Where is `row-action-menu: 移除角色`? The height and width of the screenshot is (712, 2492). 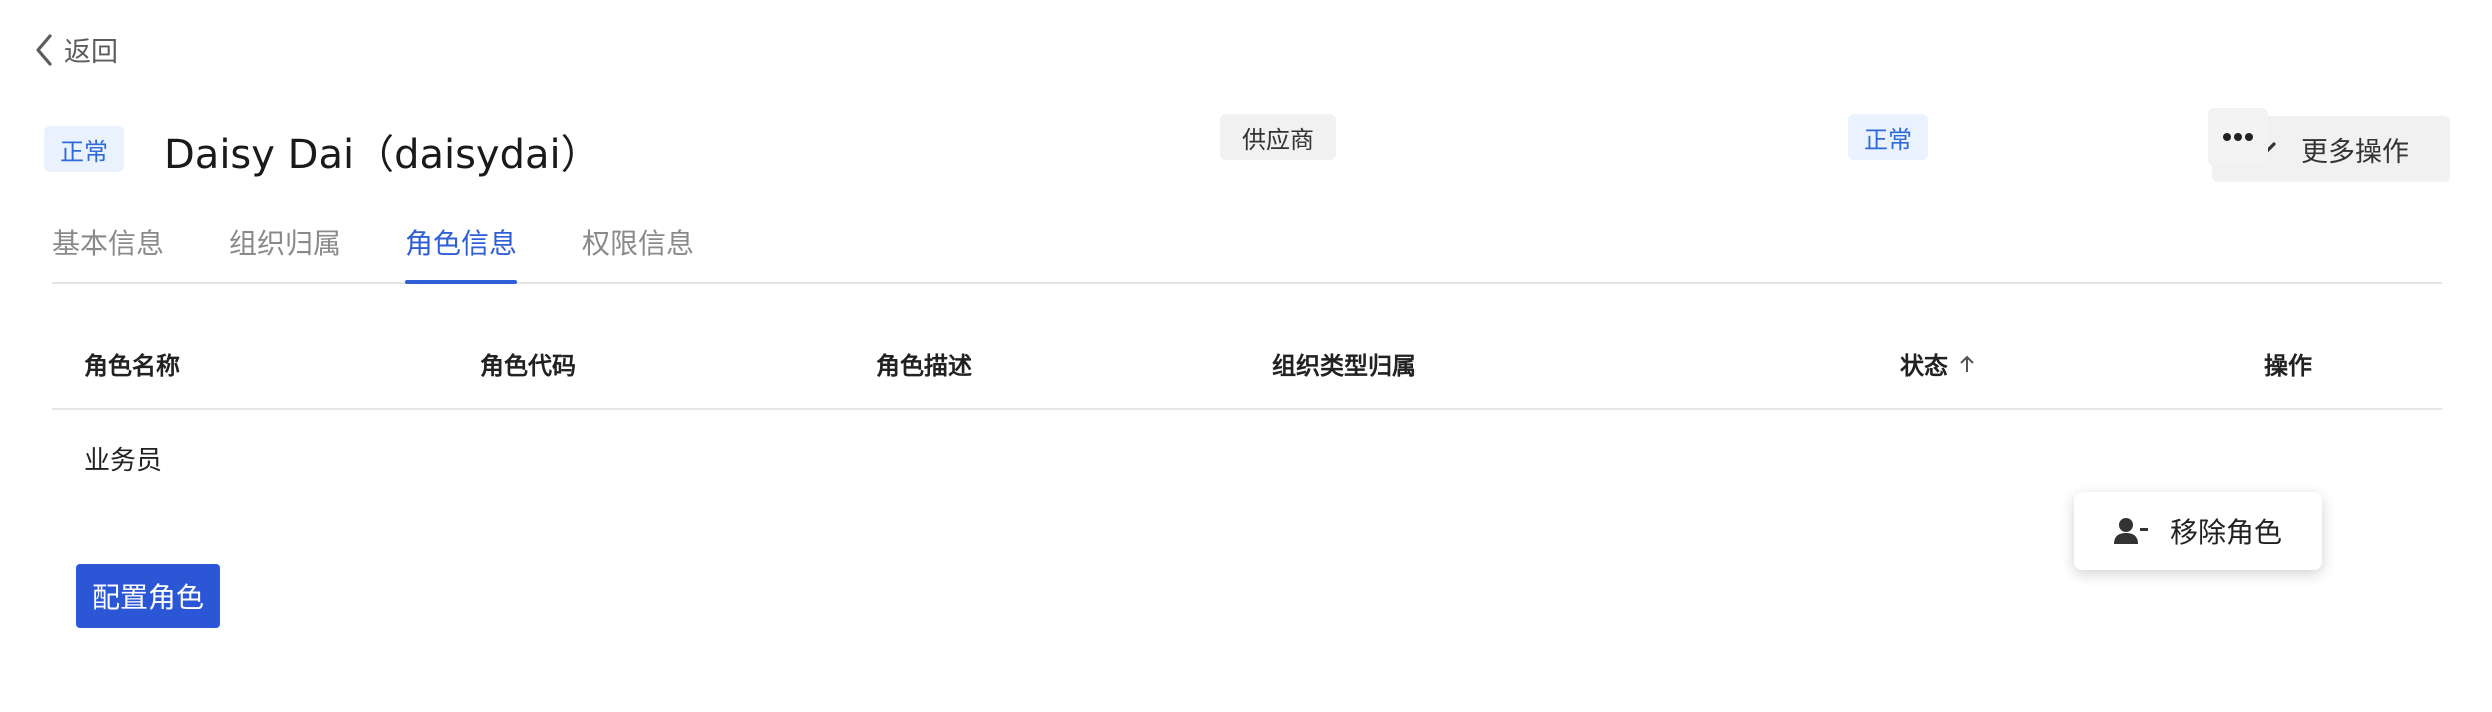 row-action-menu: 移除角色 is located at coordinates (2198, 531).